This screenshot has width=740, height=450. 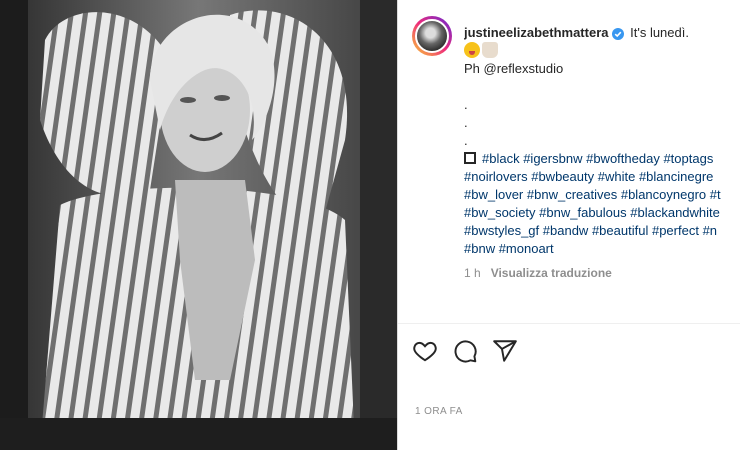 What do you see at coordinates (602, 249) in the screenshot?
I see `hashtag-line: #bnw #monoart` at bounding box center [602, 249].